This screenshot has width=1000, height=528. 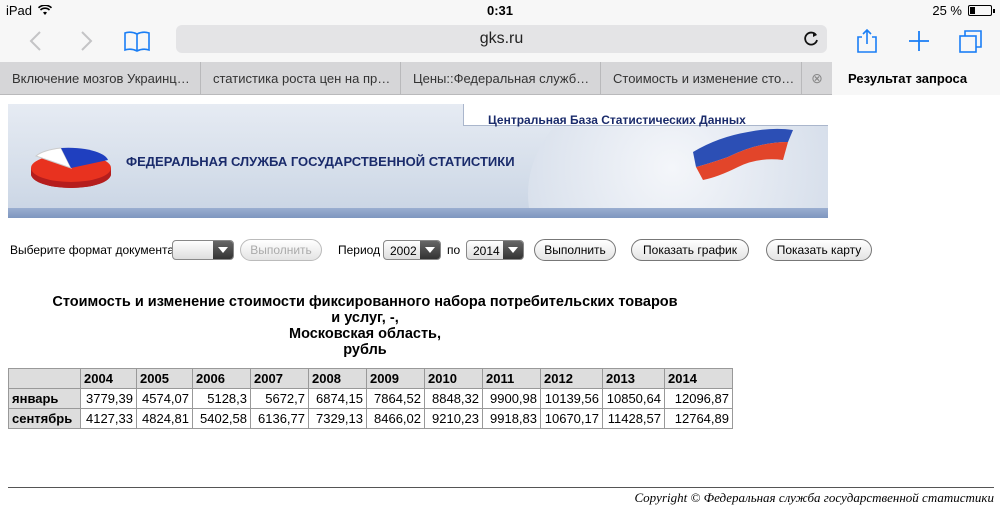 What do you see at coordinates (108, 418) in the screenshot?
I see `table-cell: 4127,33` at bounding box center [108, 418].